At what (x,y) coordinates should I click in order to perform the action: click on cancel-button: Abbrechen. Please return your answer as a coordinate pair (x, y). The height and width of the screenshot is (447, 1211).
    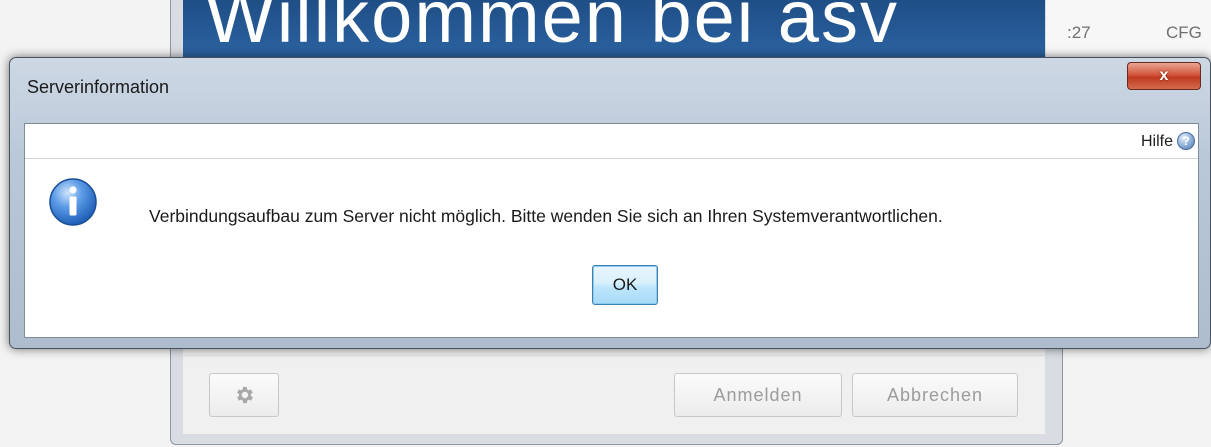
    Looking at the image, I should click on (935, 395).